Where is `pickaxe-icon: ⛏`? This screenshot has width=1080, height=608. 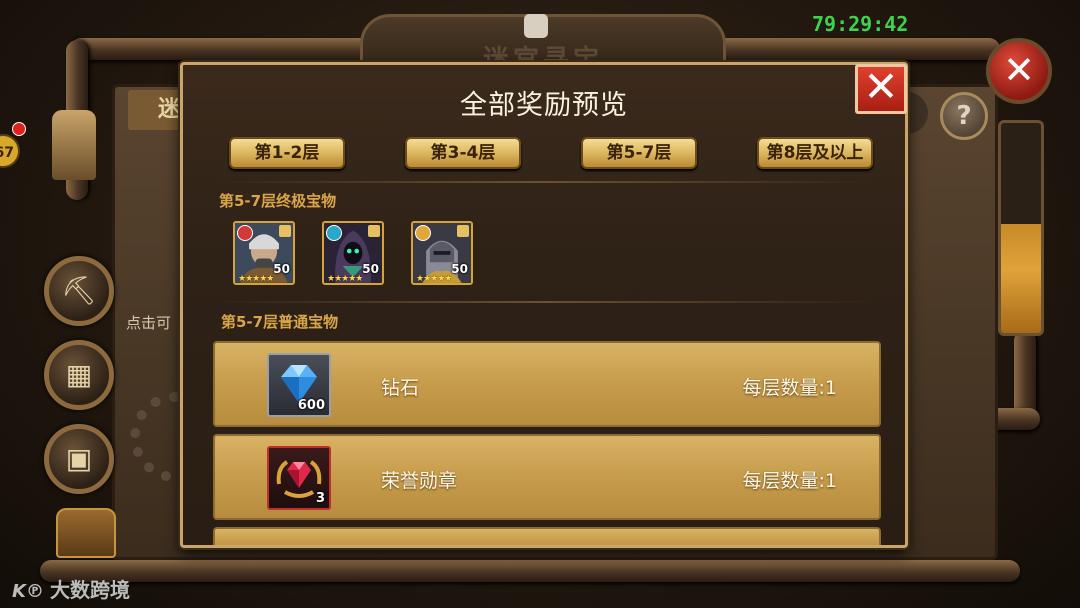 pickaxe-icon: ⛏ is located at coordinates (79, 290).